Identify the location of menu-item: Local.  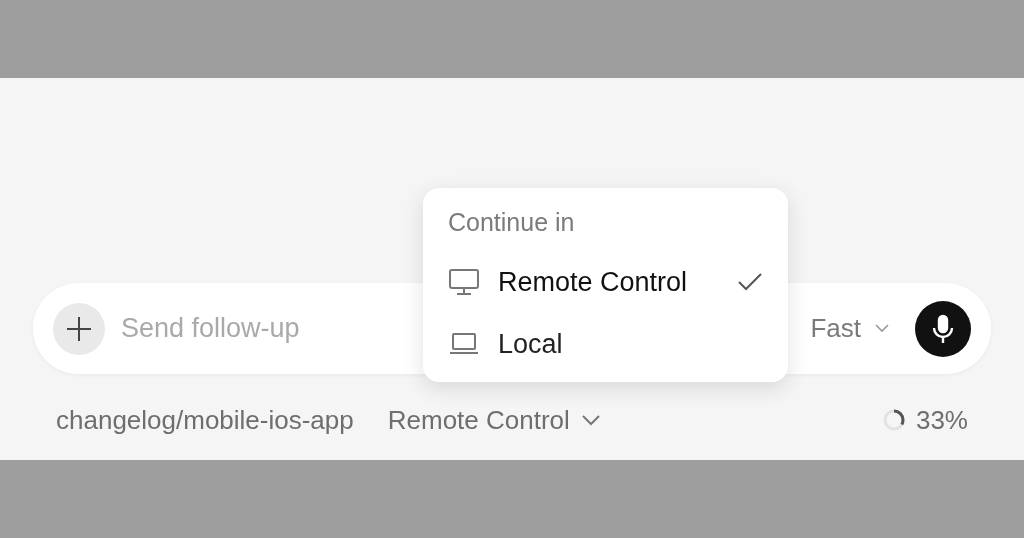
(605, 344).